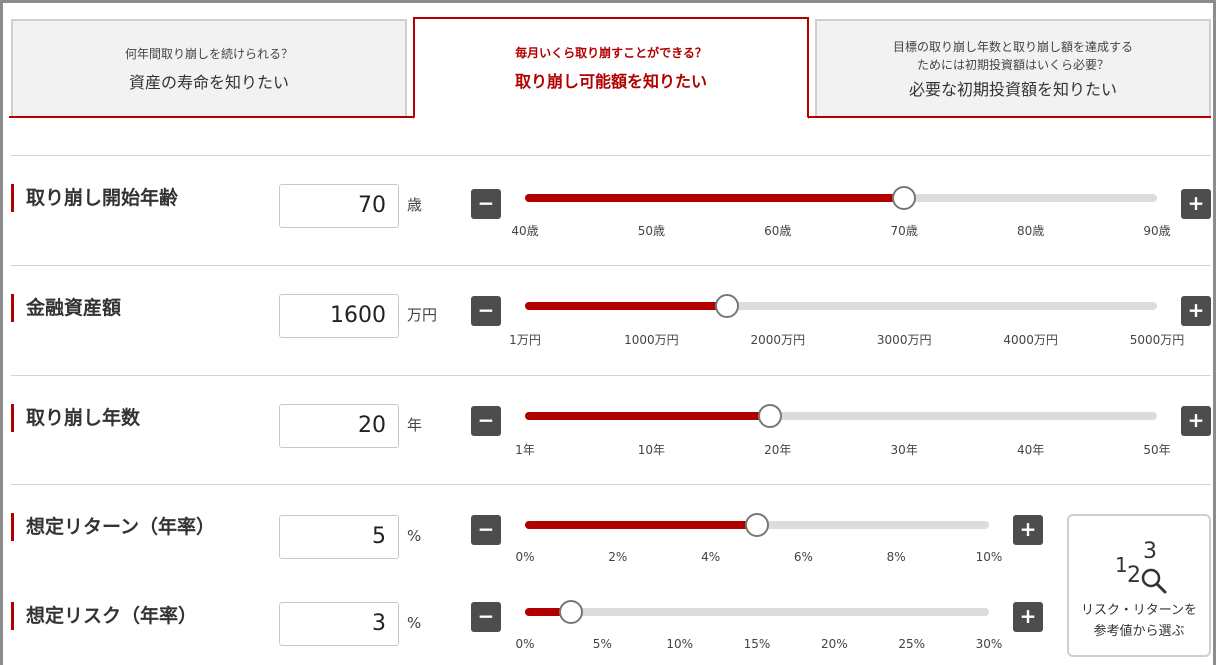  What do you see at coordinates (415, 425) in the screenshot?
I see `unit-label: 年` at bounding box center [415, 425].